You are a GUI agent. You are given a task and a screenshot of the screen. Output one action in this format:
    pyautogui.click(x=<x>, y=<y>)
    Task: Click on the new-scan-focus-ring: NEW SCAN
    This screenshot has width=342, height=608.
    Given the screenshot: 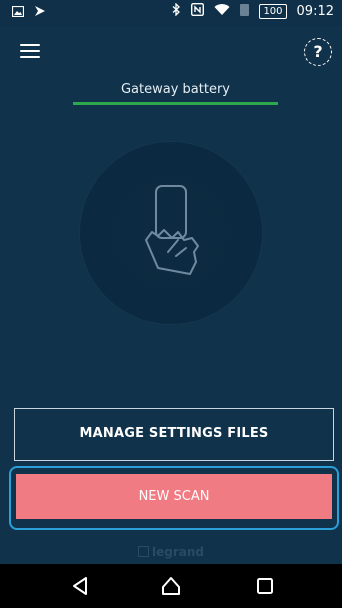 What is the action you would take?
    pyautogui.click(x=174, y=498)
    